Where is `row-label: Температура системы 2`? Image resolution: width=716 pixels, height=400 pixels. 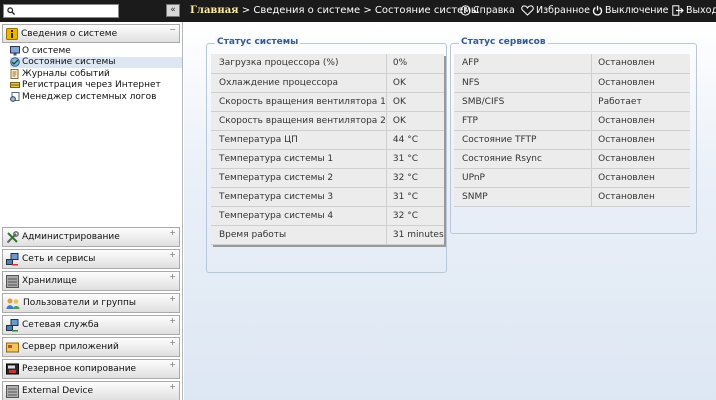 row-label: Температура системы 2 is located at coordinates (299, 178).